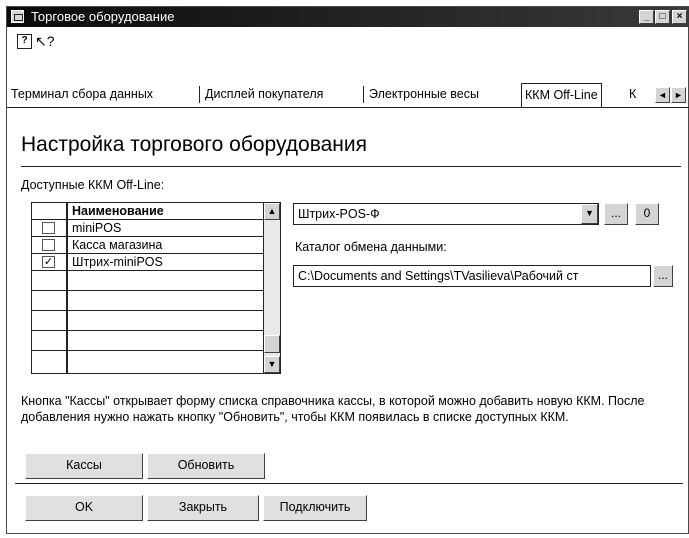  I want to click on title-bar: Торговое оборудование _ □ ×, so click(348, 17).